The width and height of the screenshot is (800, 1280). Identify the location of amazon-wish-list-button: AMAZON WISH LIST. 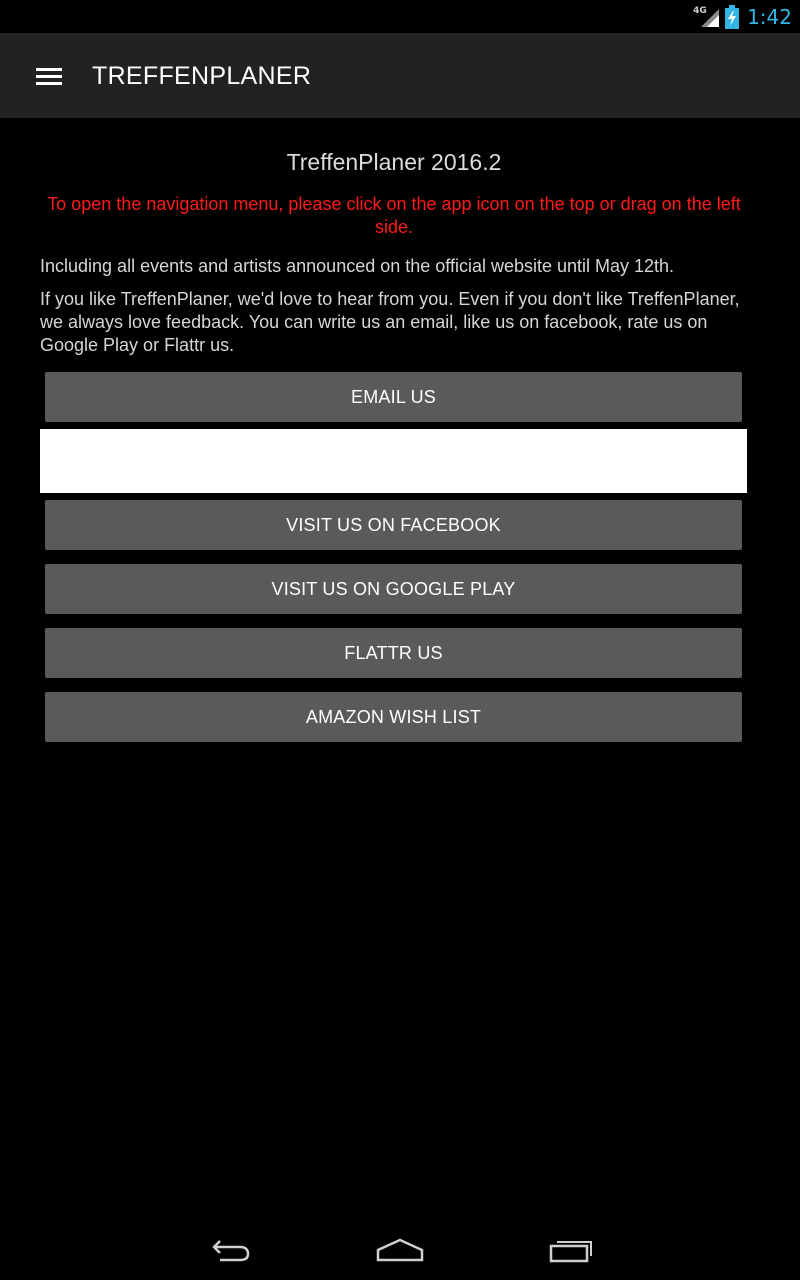
(393, 717).